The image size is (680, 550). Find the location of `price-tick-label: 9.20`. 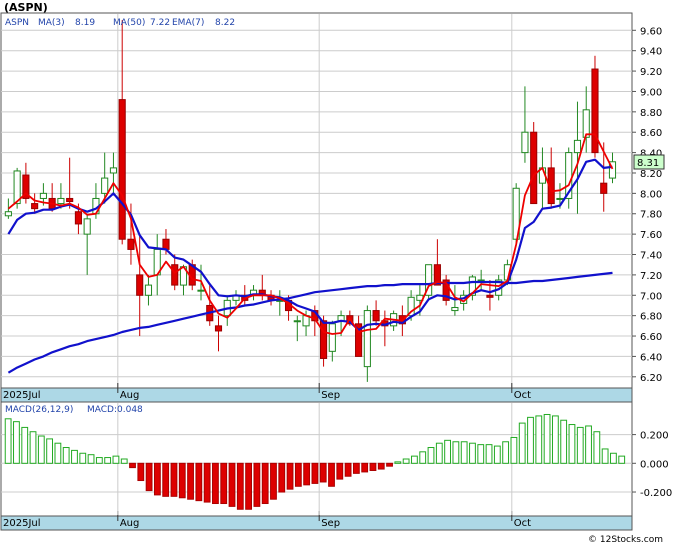

price-tick-label: 9.20 is located at coordinates (651, 72).